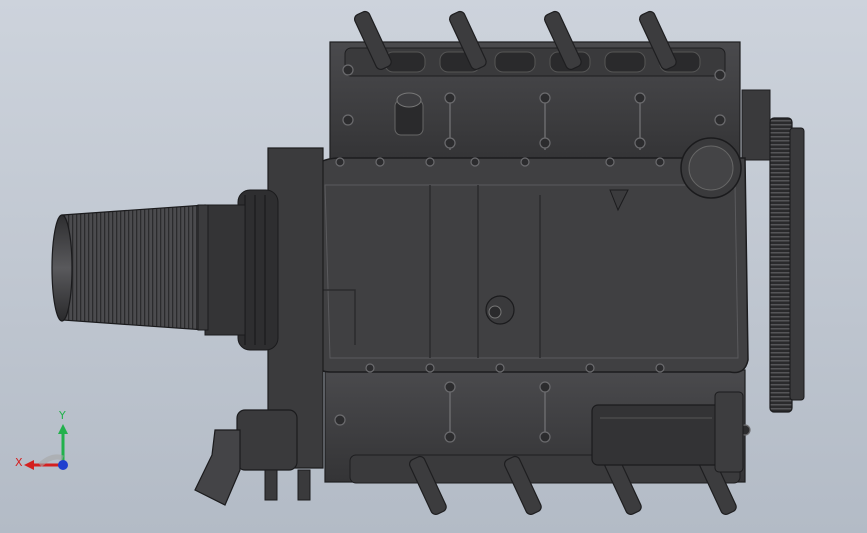 The width and height of the screenshot is (867, 533). What do you see at coordinates (46, 447) in the screenshot?
I see `triad-axes-icon` at bounding box center [46, 447].